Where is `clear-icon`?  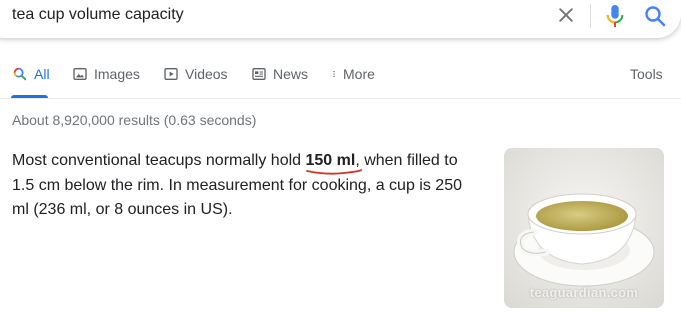 clear-icon is located at coordinates (566, 15).